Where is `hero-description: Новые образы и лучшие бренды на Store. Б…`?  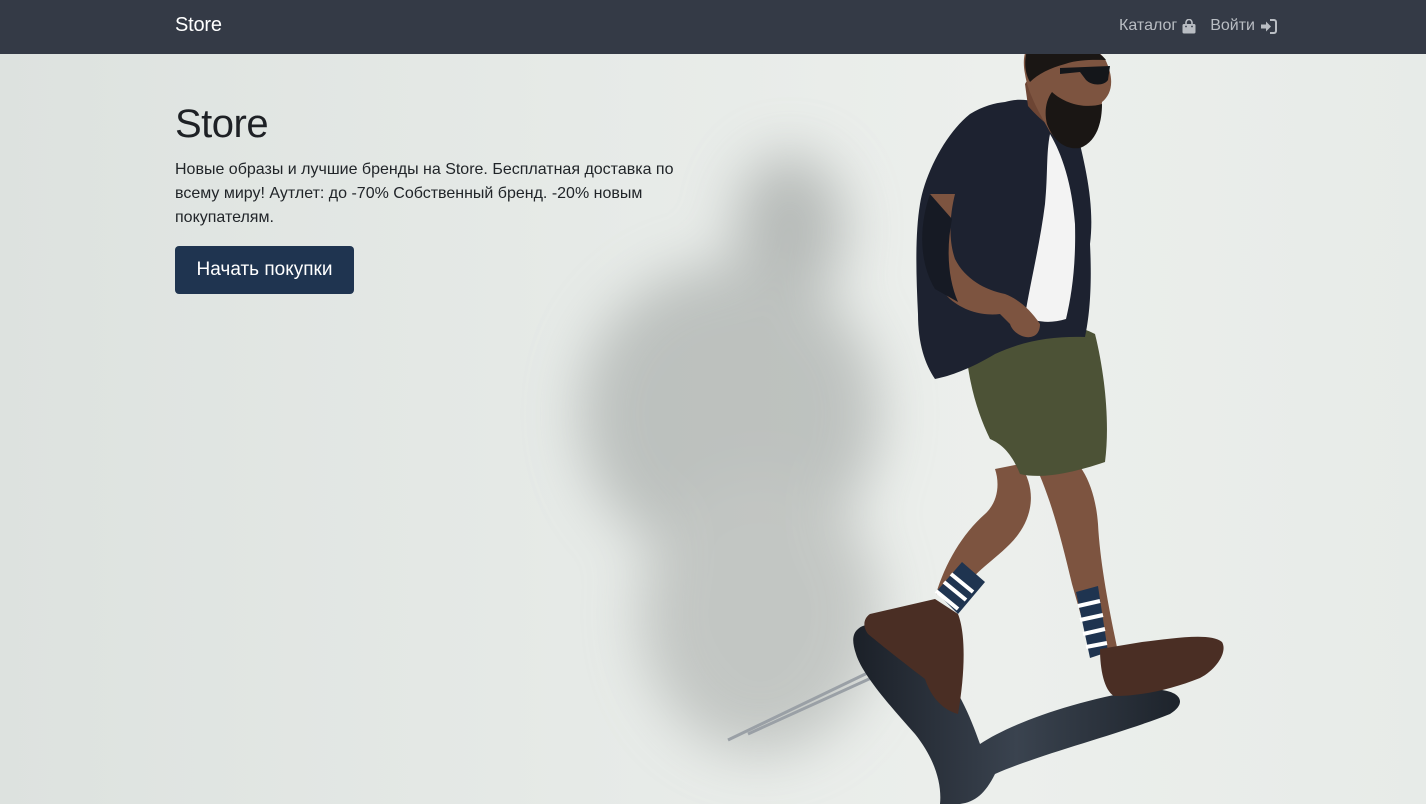
hero-description: Новые образы и лучшие бренды на Store. Б… is located at coordinates (424, 193).